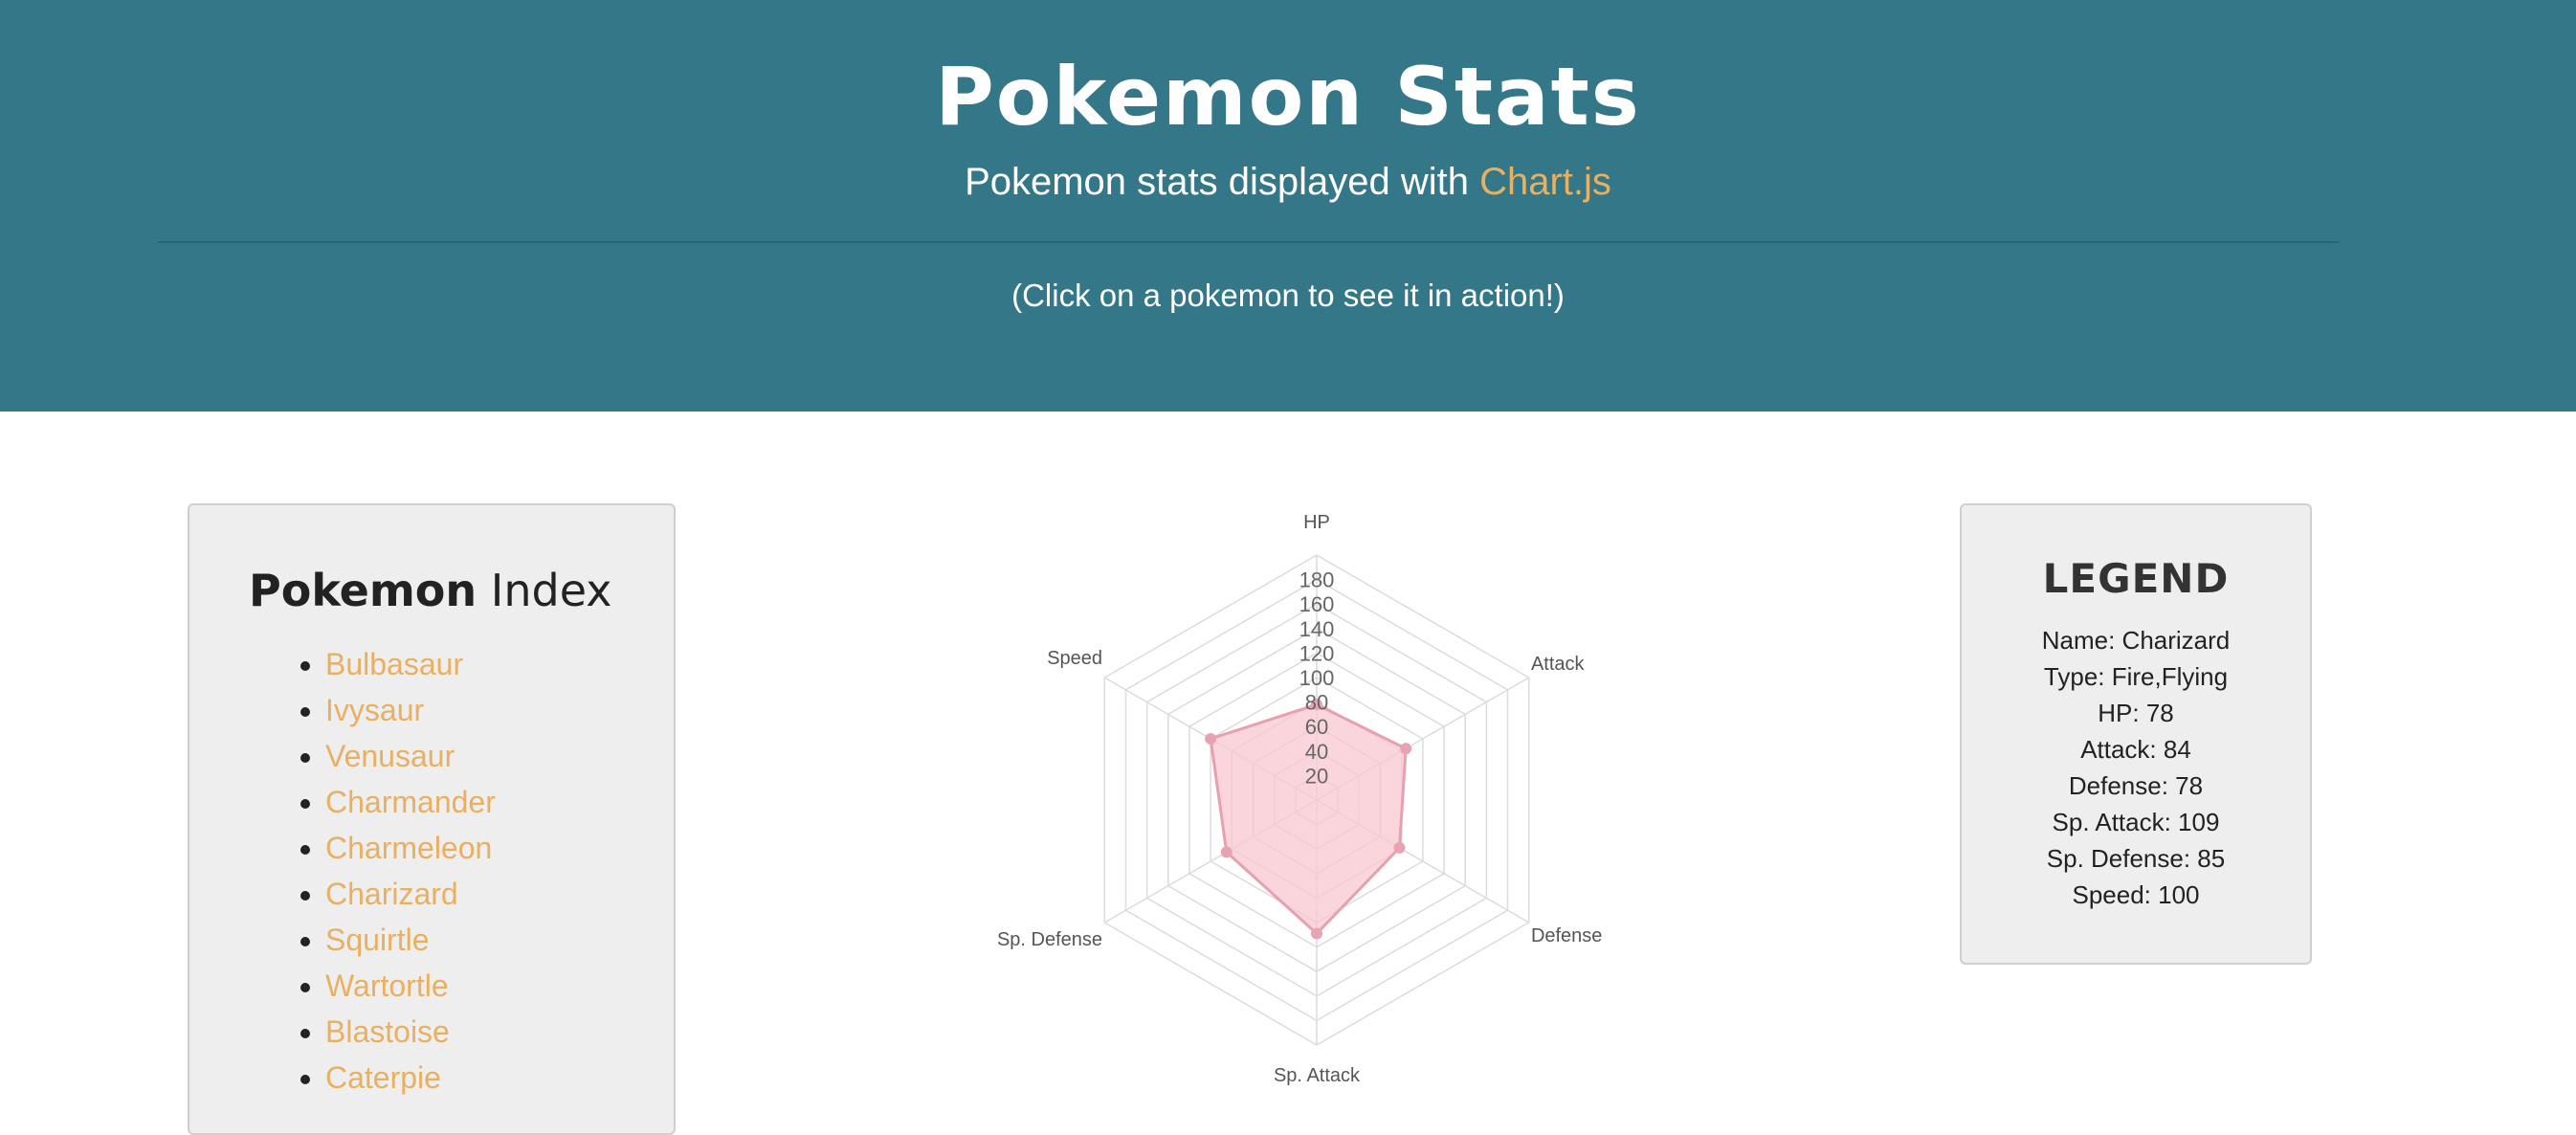 The width and height of the screenshot is (2576, 1135). I want to click on page-subtitle: Pokemon stats displayed with Chart.js, so click(1288, 182).